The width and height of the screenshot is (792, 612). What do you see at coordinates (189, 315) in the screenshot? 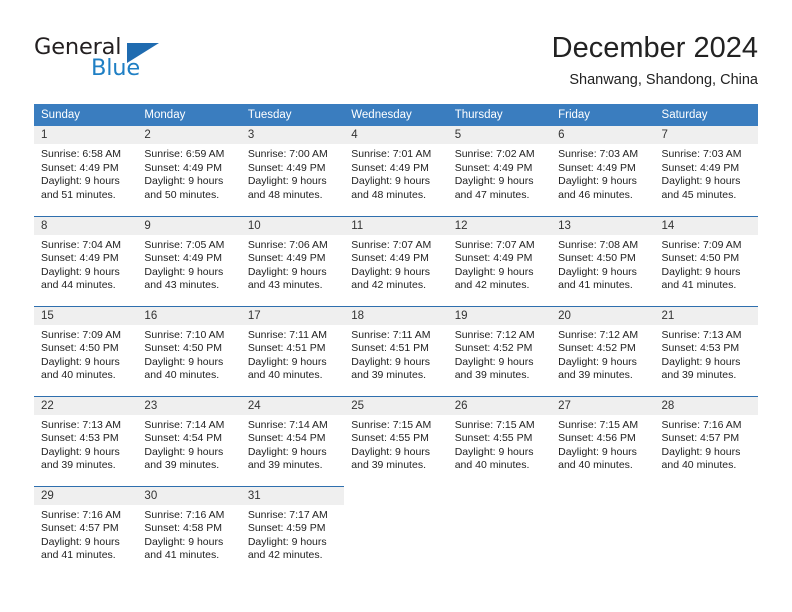
I see `day-number: 16` at bounding box center [189, 315].